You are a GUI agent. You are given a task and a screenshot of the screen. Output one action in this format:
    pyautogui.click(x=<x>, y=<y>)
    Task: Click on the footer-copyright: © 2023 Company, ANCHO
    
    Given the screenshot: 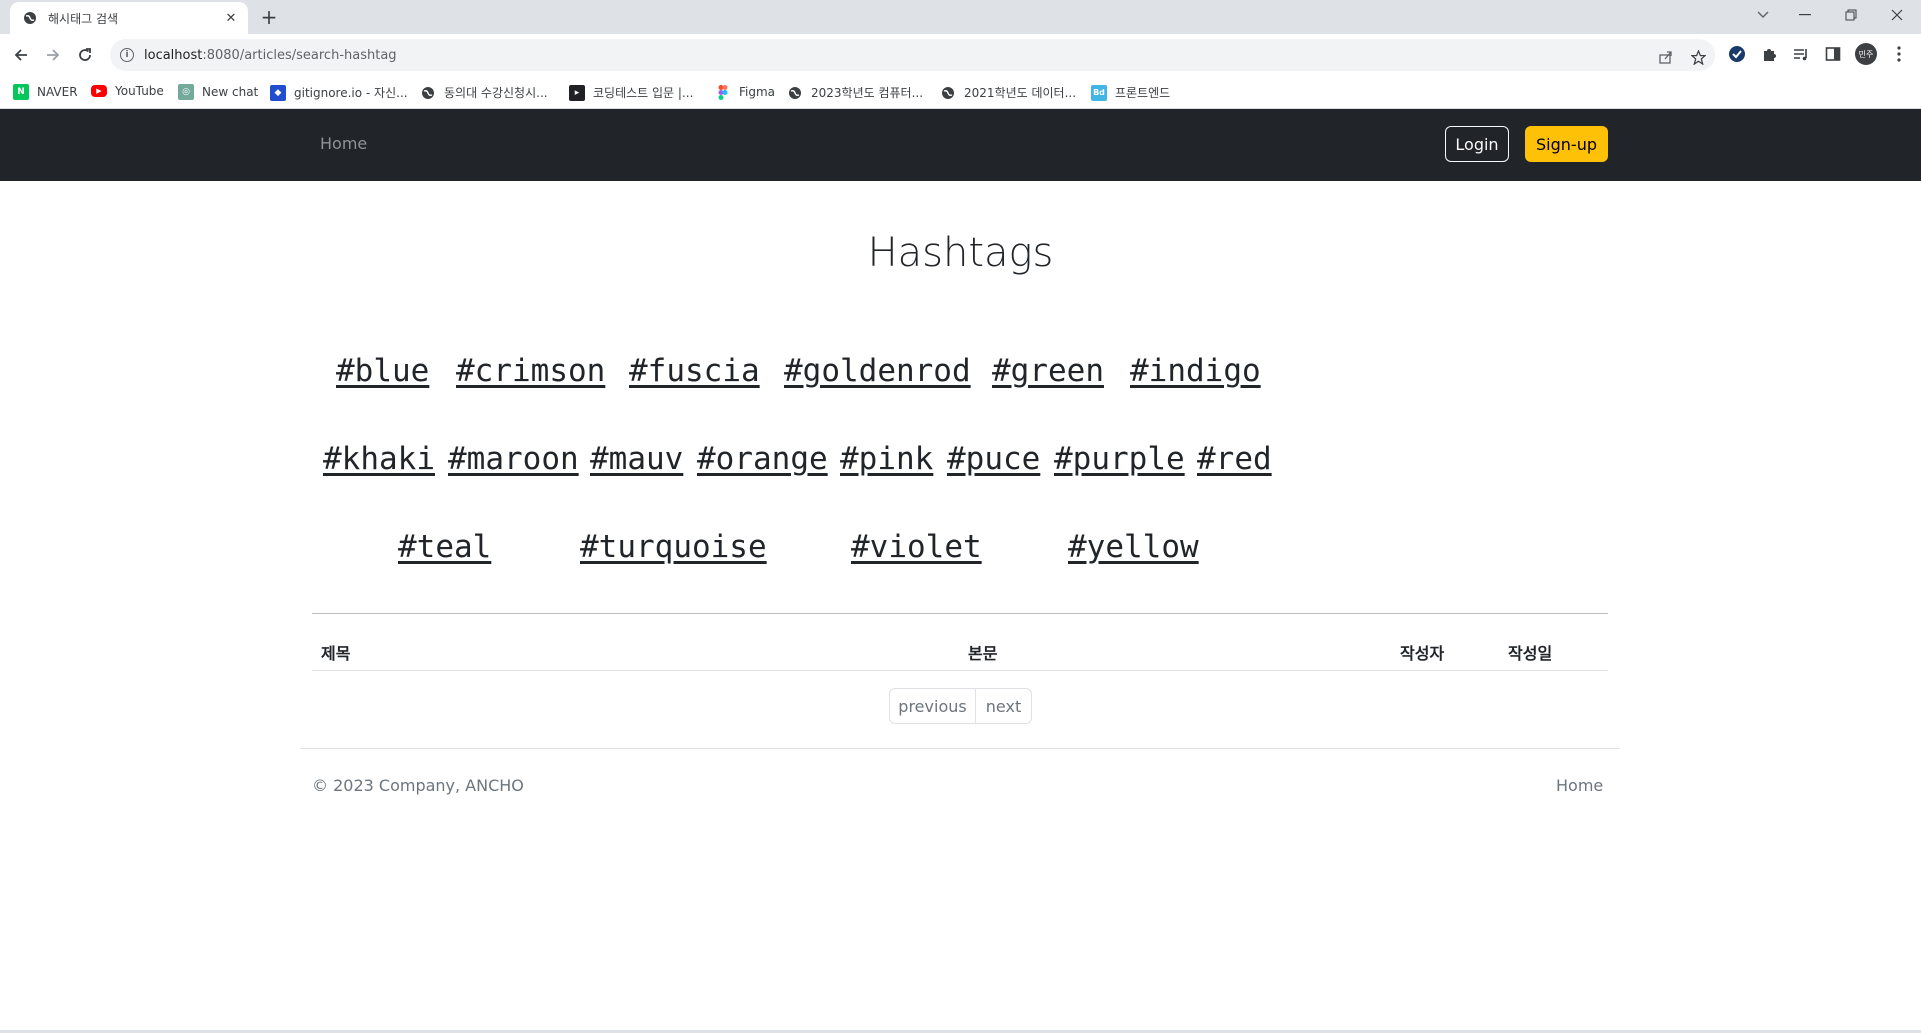 What is the action you would take?
    pyautogui.click(x=418, y=785)
    